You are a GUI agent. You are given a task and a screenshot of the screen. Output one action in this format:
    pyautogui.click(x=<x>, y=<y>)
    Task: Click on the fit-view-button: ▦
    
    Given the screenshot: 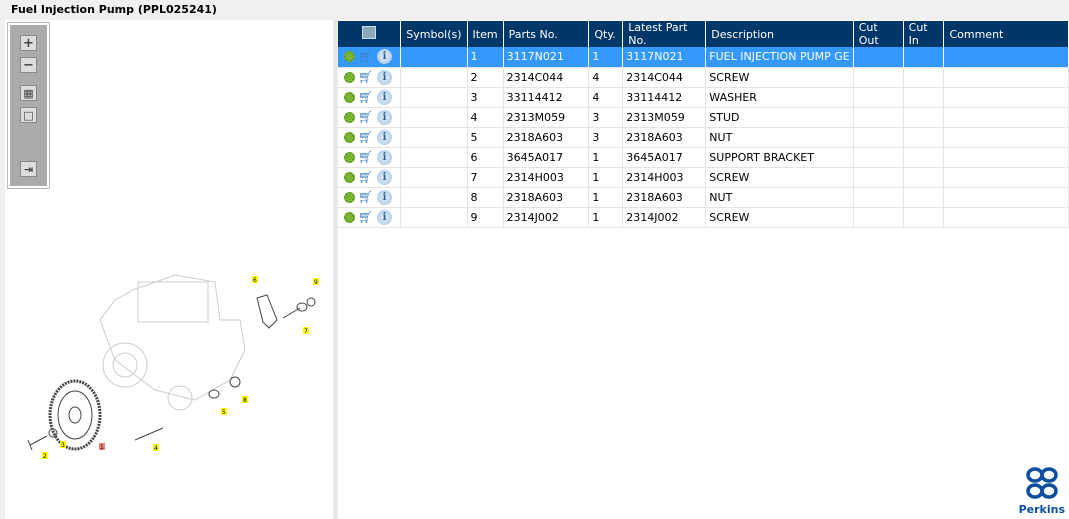 What is the action you would take?
    pyautogui.click(x=28, y=93)
    